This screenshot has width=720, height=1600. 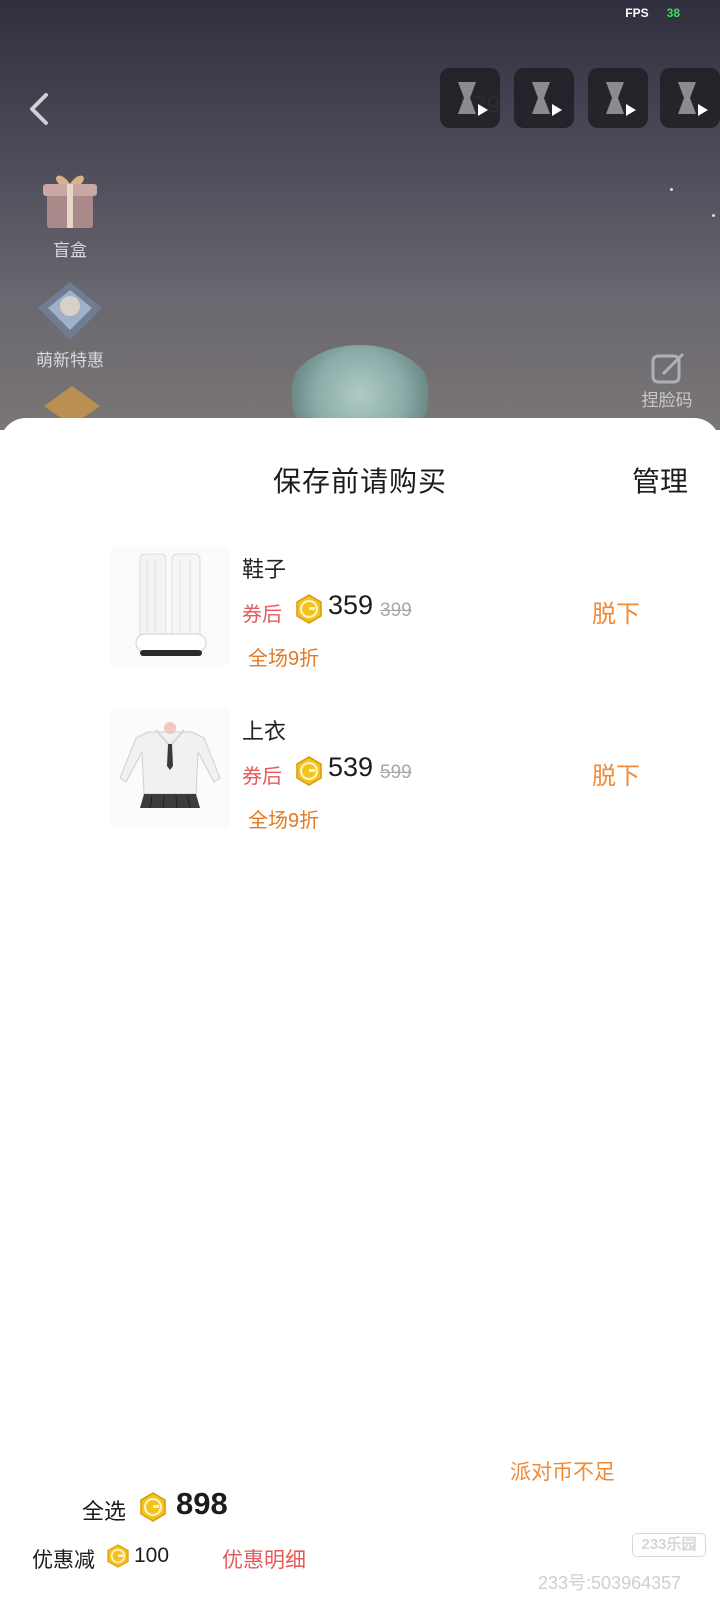 I want to click on white-boots-image, so click(x=171, y=604).